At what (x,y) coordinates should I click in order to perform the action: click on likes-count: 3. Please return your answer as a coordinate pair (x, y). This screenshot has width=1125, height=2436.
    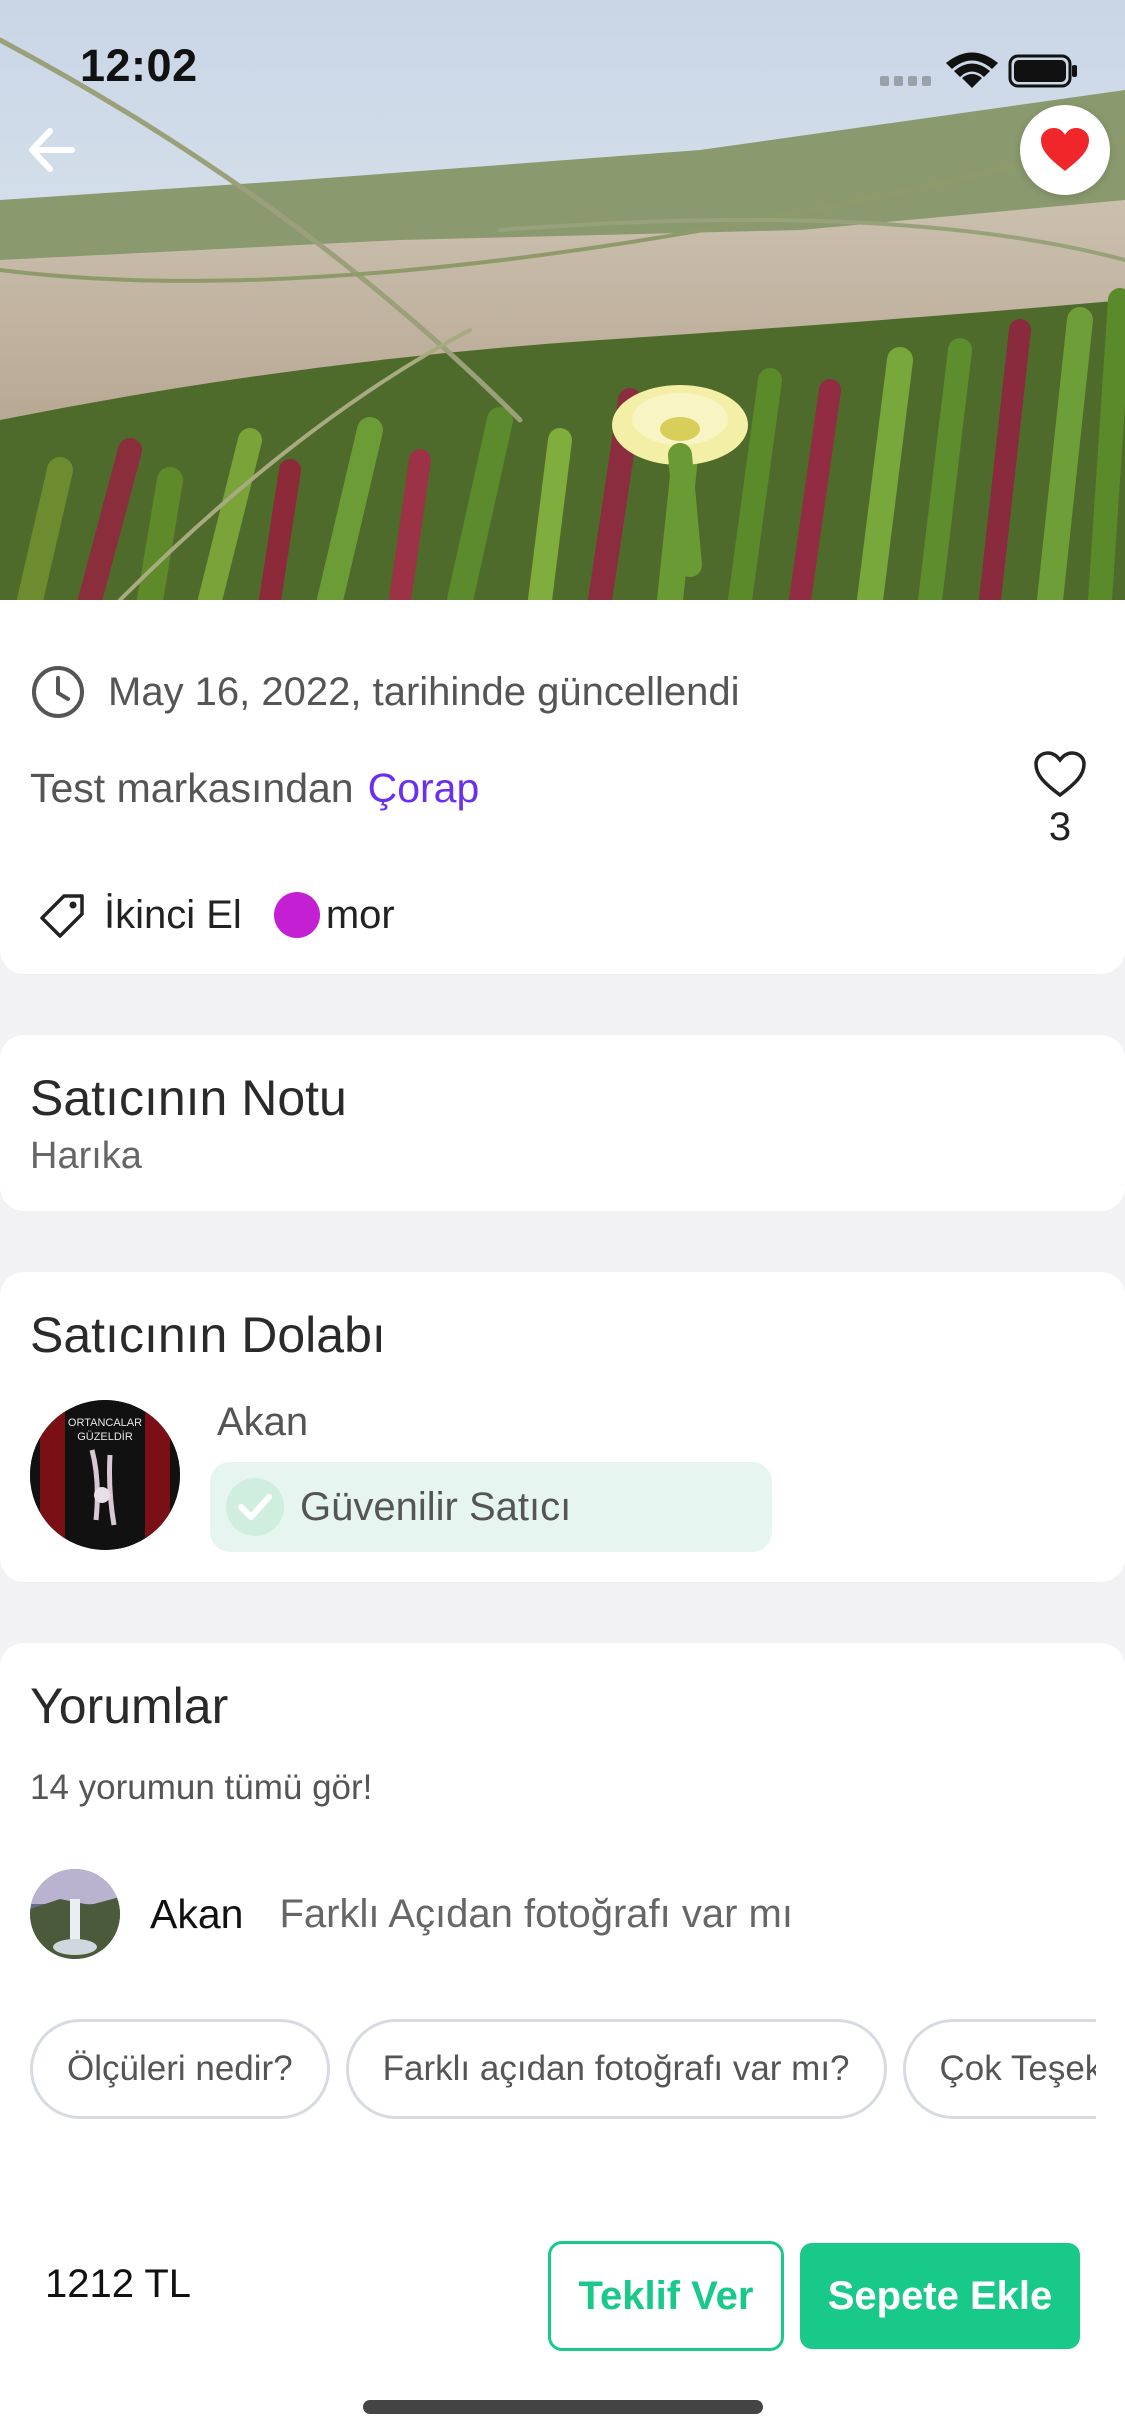
    Looking at the image, I should click on (1060, 827).